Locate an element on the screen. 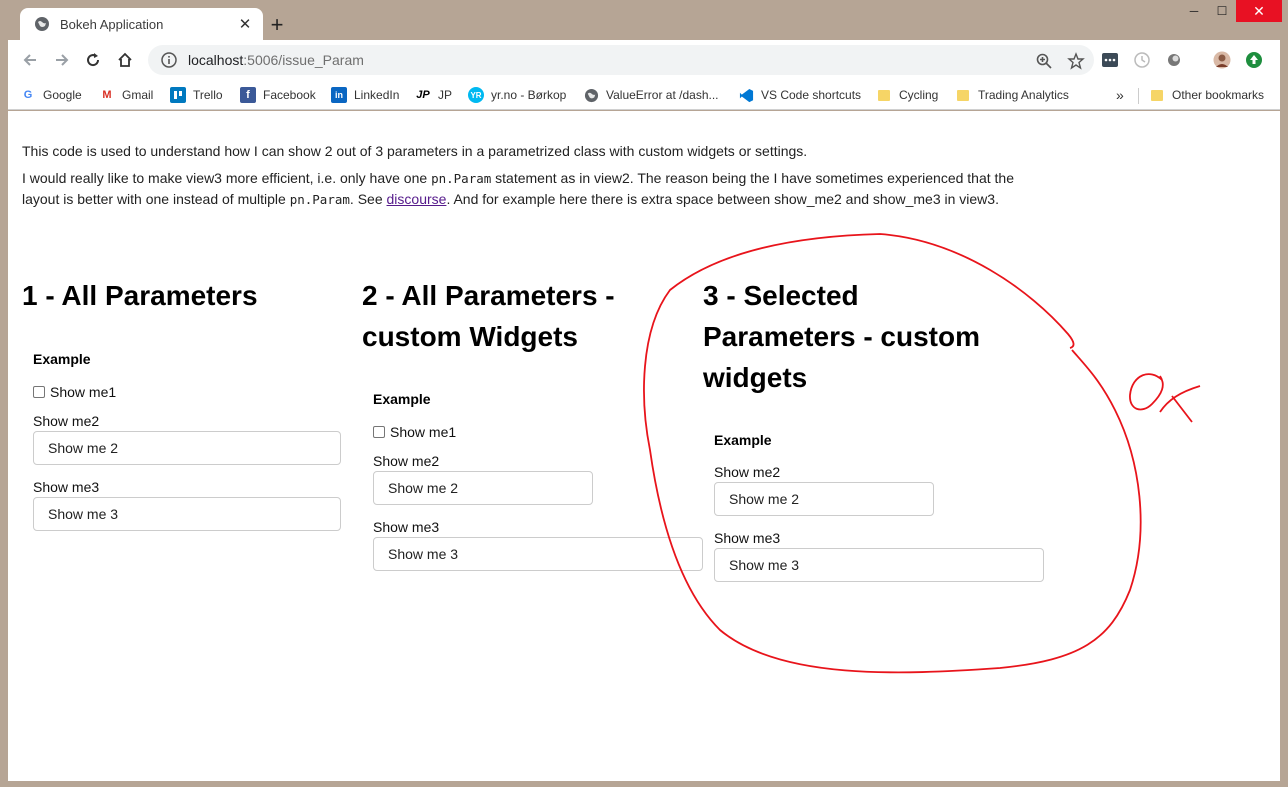 The width and height of the screenshot is (1288, 787). google-icon: G is located at coordinates (28, 95).